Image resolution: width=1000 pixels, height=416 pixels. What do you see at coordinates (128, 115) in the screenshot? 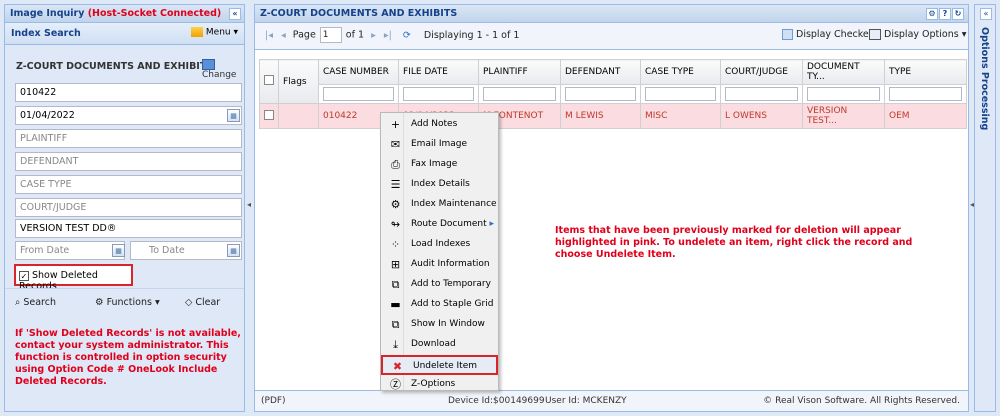
I see `search-field: 01/04/2022 ▦` at bounding box center [128, 115].